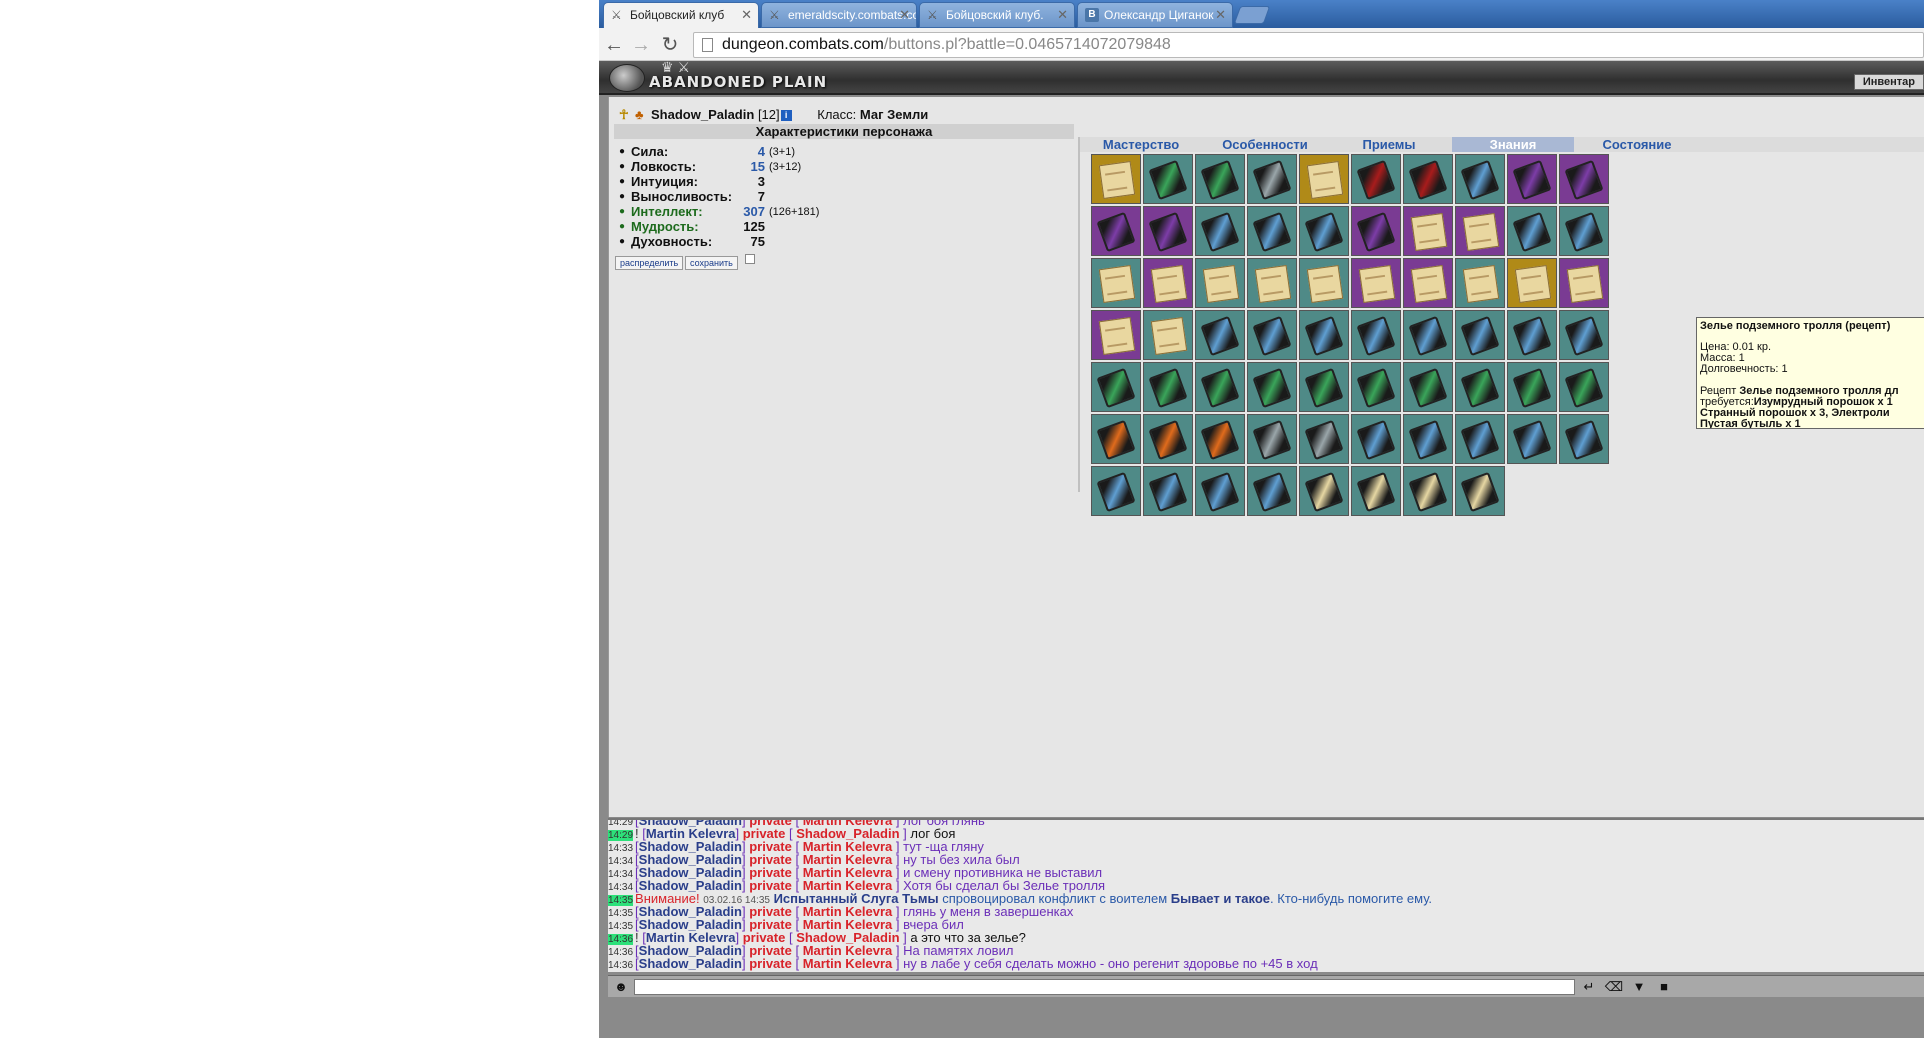  I want to click on browser-tab-2: ⚔ emeraldscity.combats.com ✕, so click(839, 15).